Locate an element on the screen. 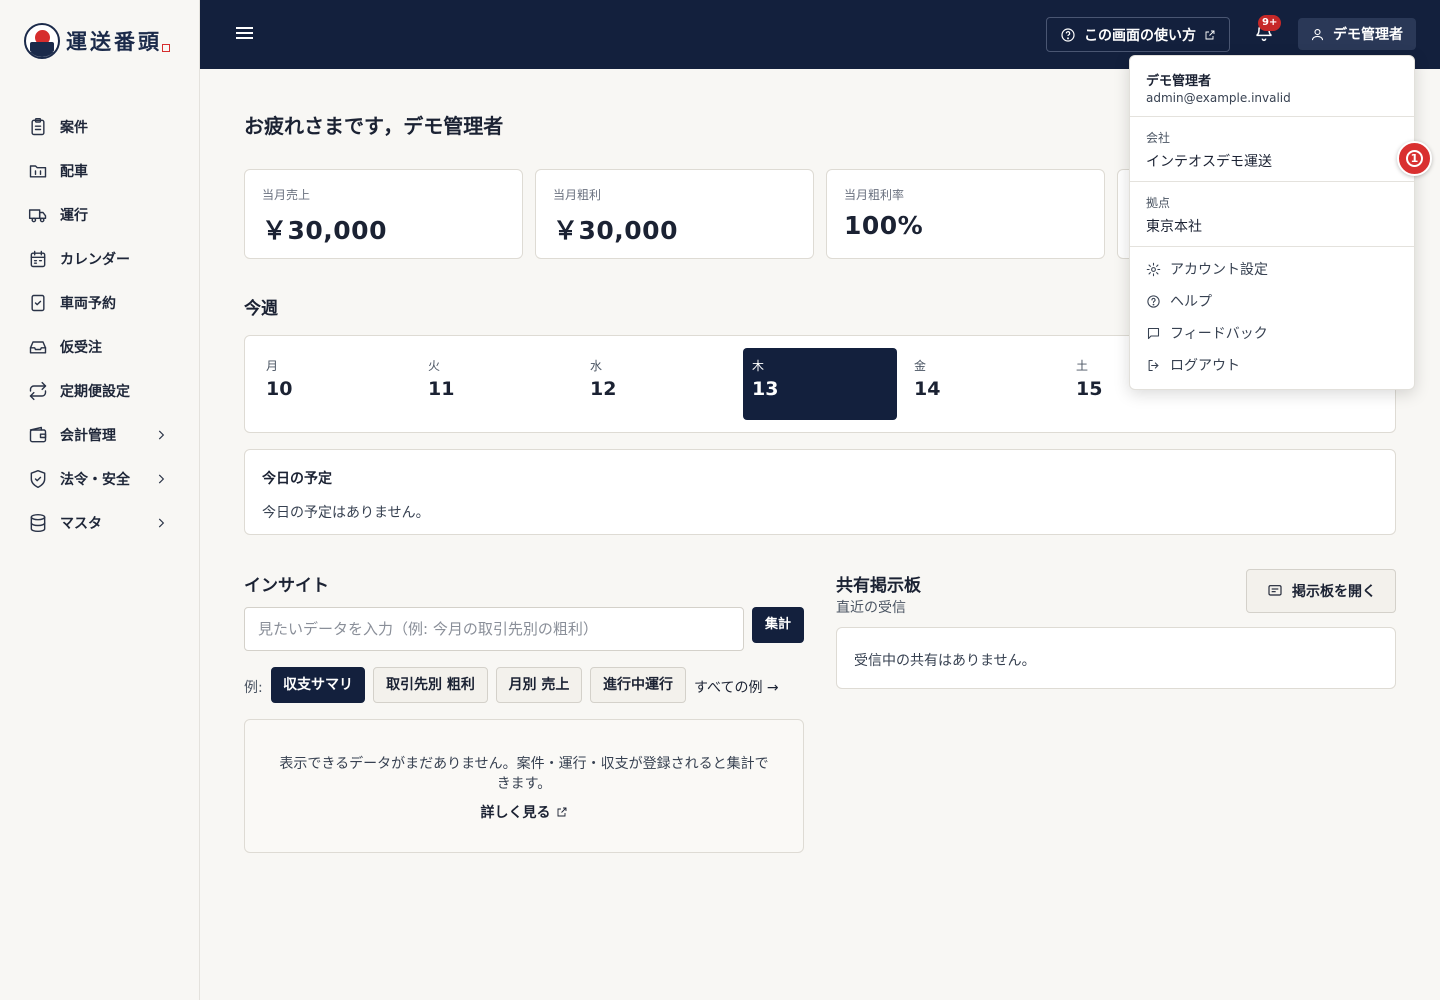 Image resolution: width=1440 pixels, height=1000 pixels. stat-label: 当月売上 is located at coordinates (286, 195).